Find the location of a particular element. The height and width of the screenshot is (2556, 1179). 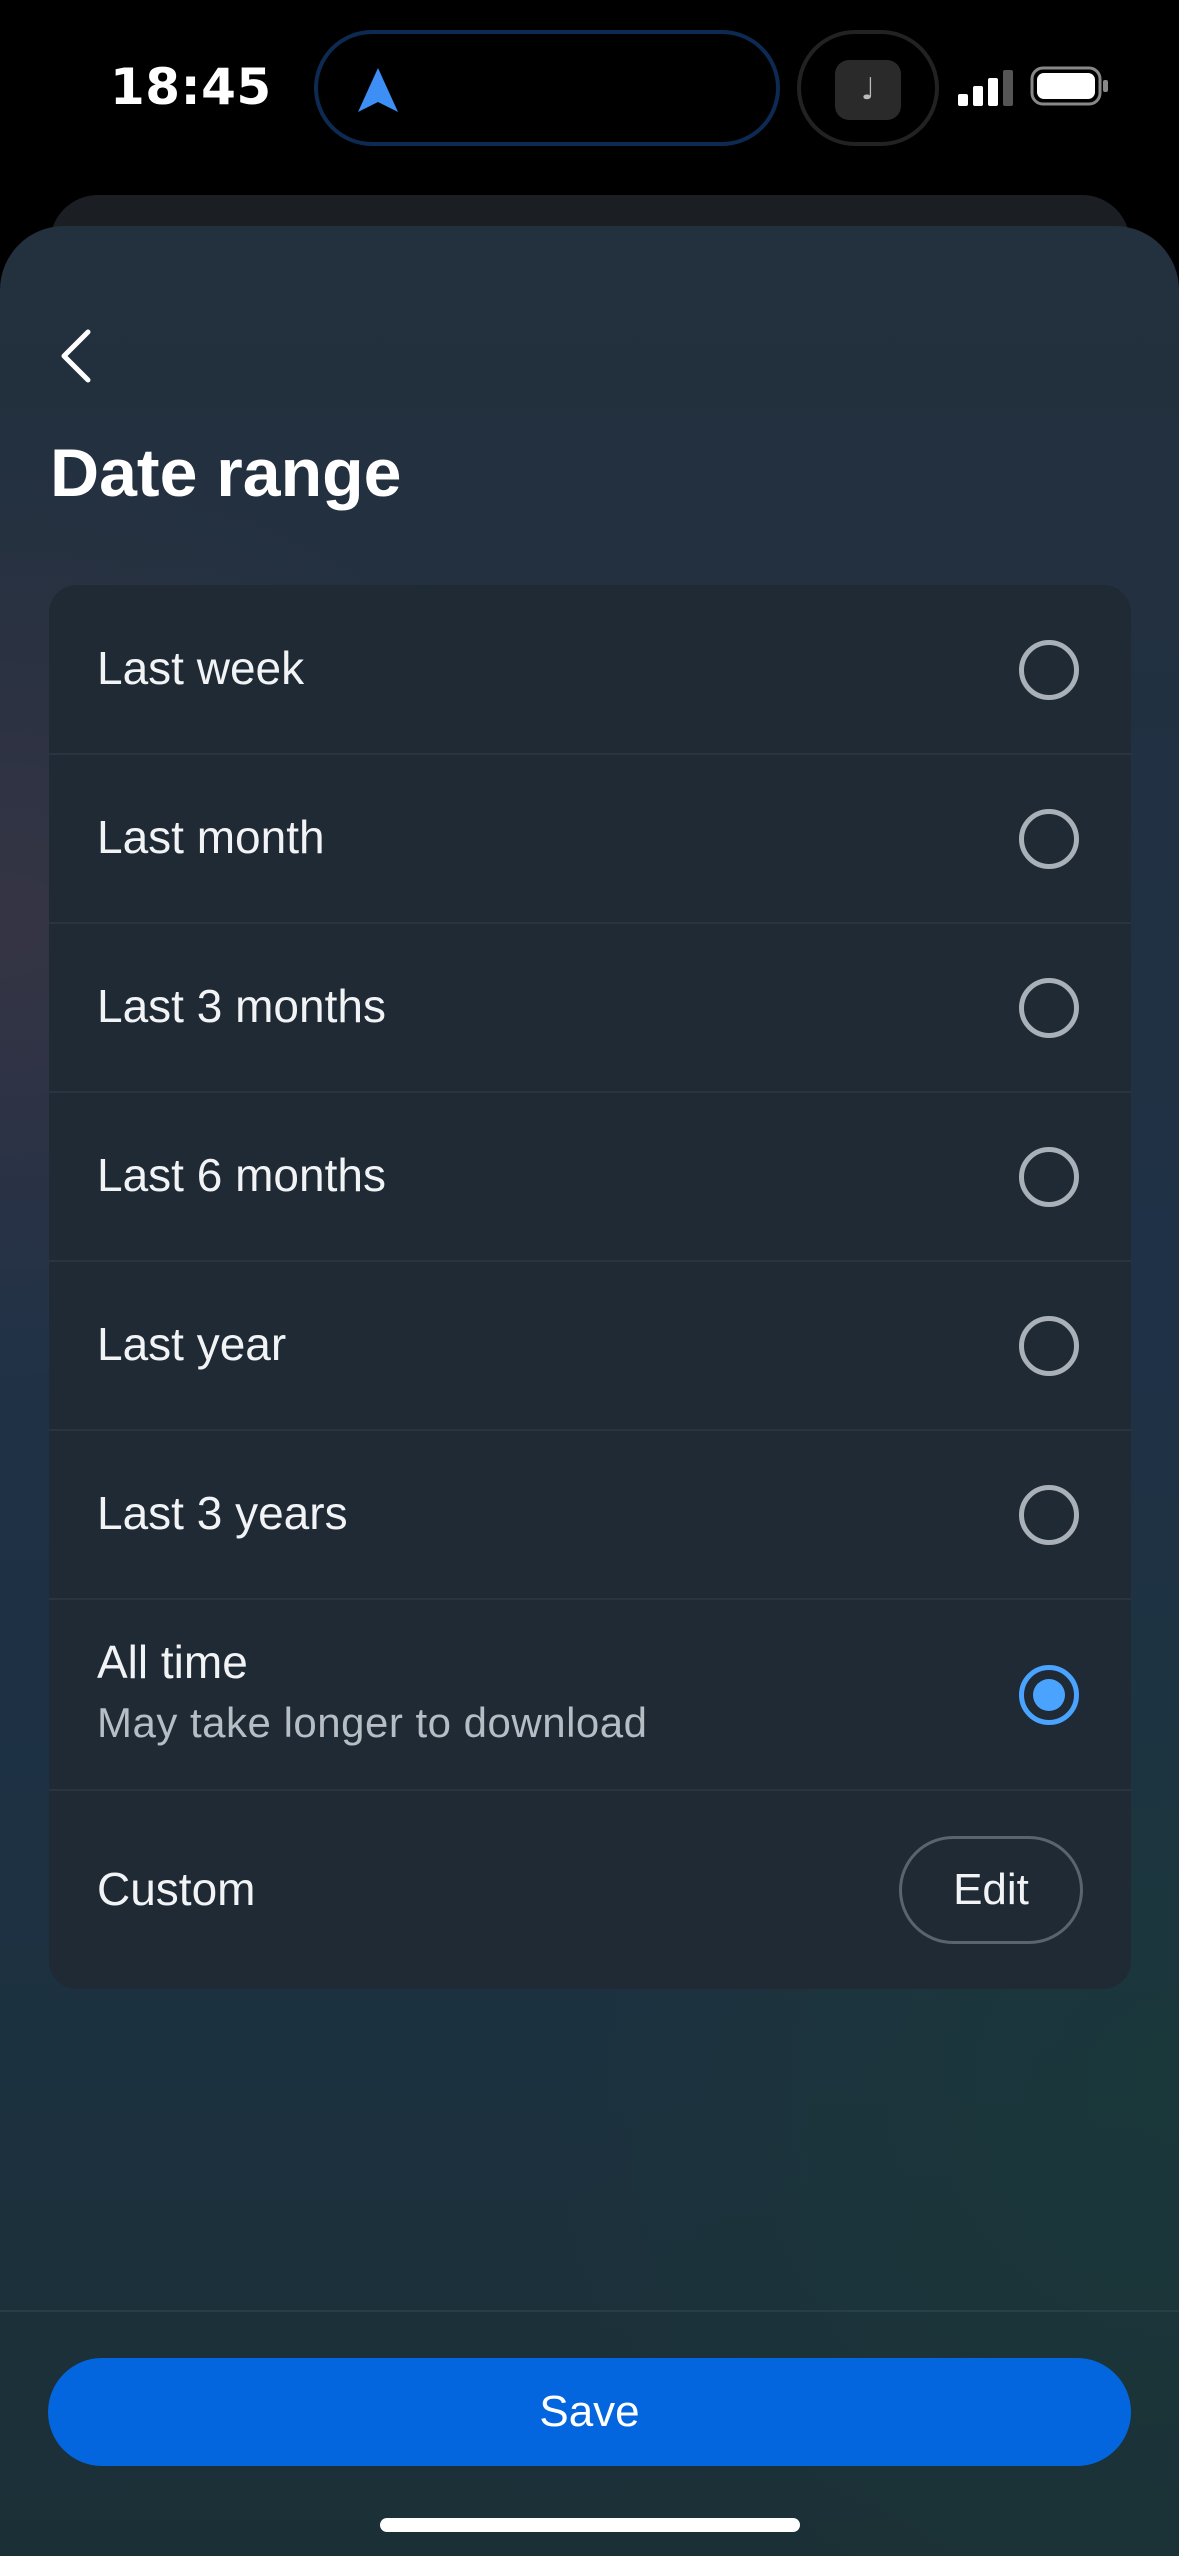

option-last-month: Last month is located at coordinates (590, 839).